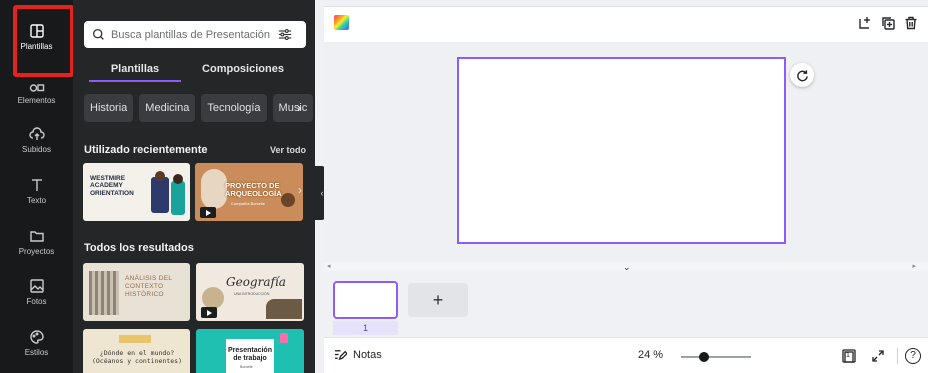 This screenshot has height=373, width=928. What do you see at coordinates (248, 203) in the screenshot?
I see `template-subtitle: Compañía Borcelle` at bounding box center [248, 203].